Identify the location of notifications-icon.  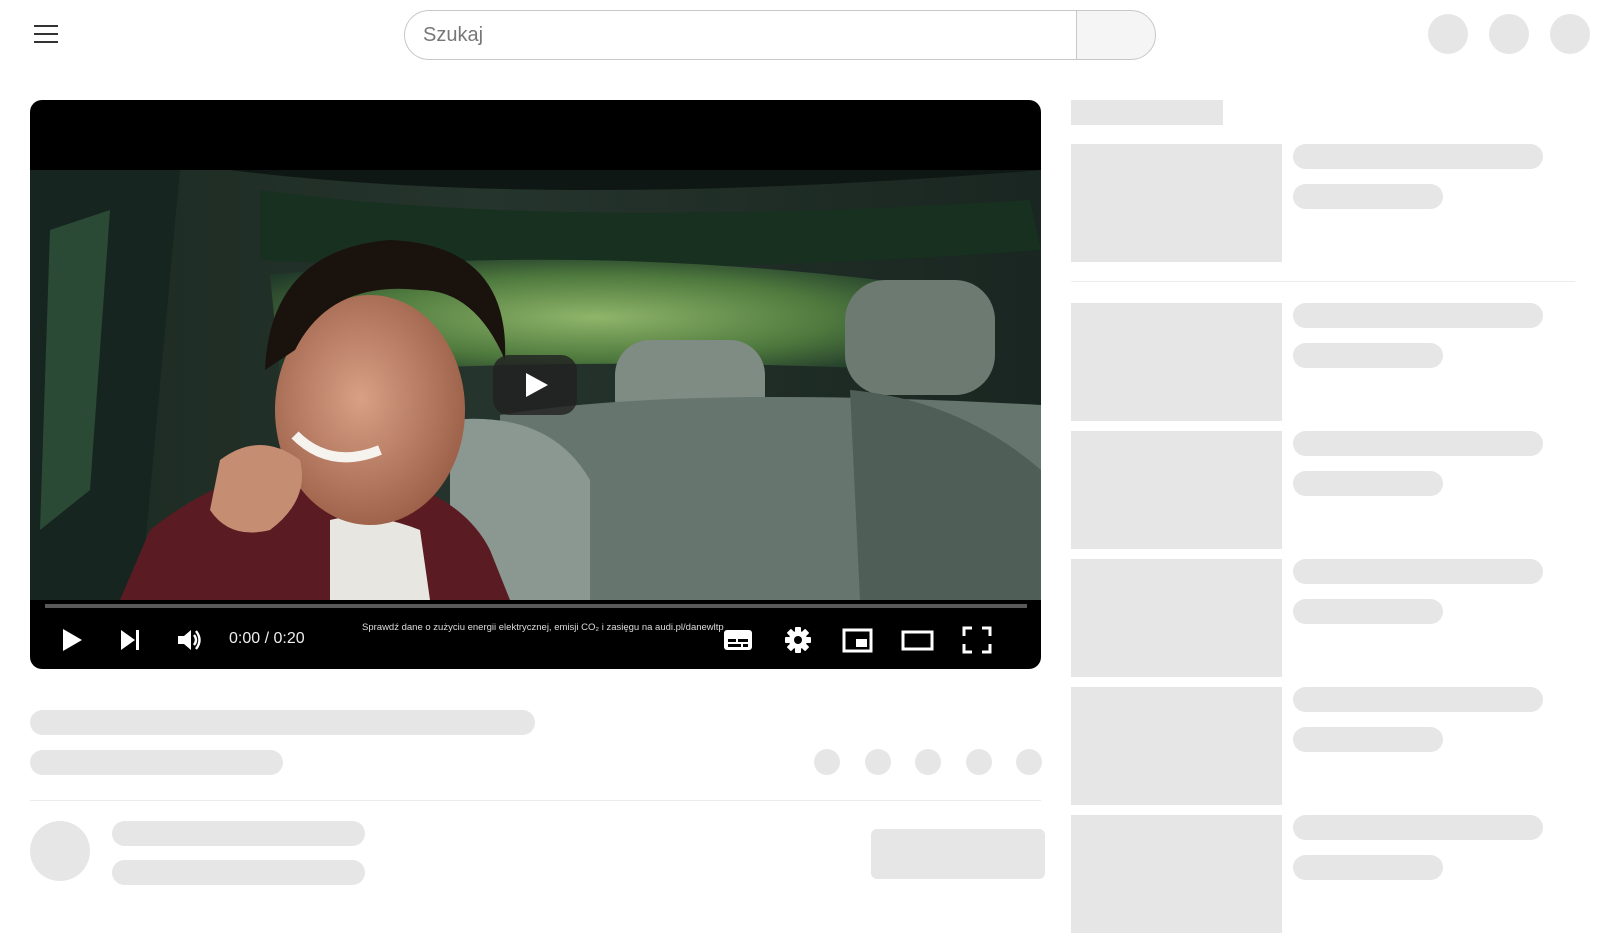
(1509, 34).